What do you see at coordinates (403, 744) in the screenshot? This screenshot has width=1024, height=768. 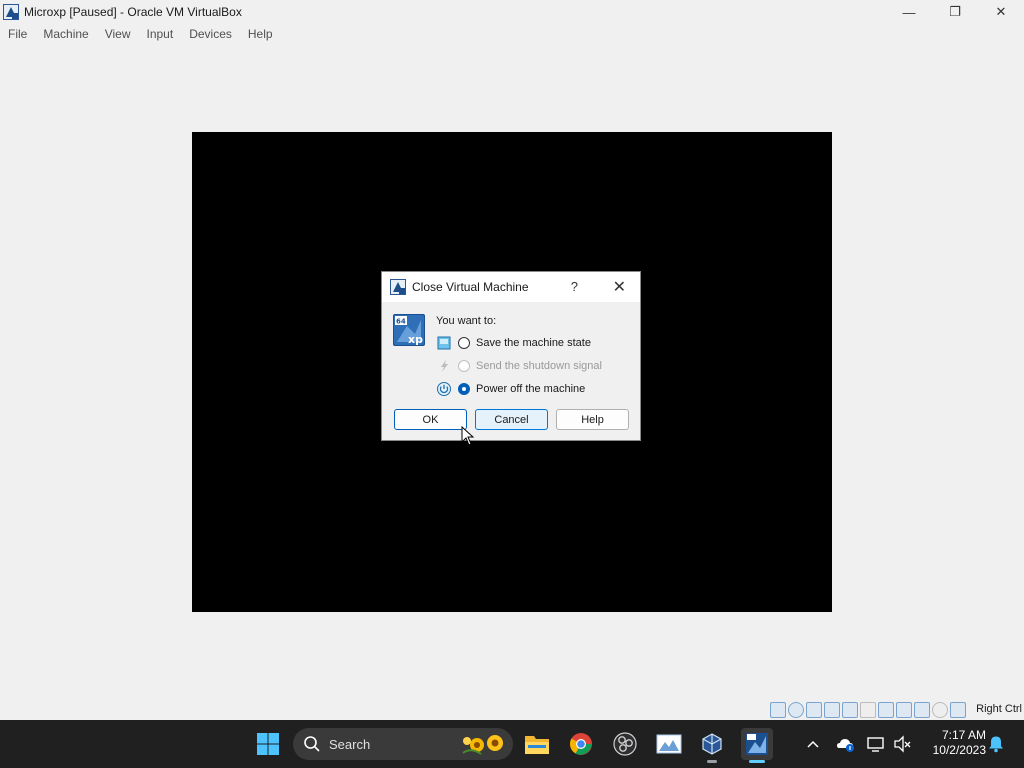 I see `taskbar-search: Search` at bounding box center [403, 744].